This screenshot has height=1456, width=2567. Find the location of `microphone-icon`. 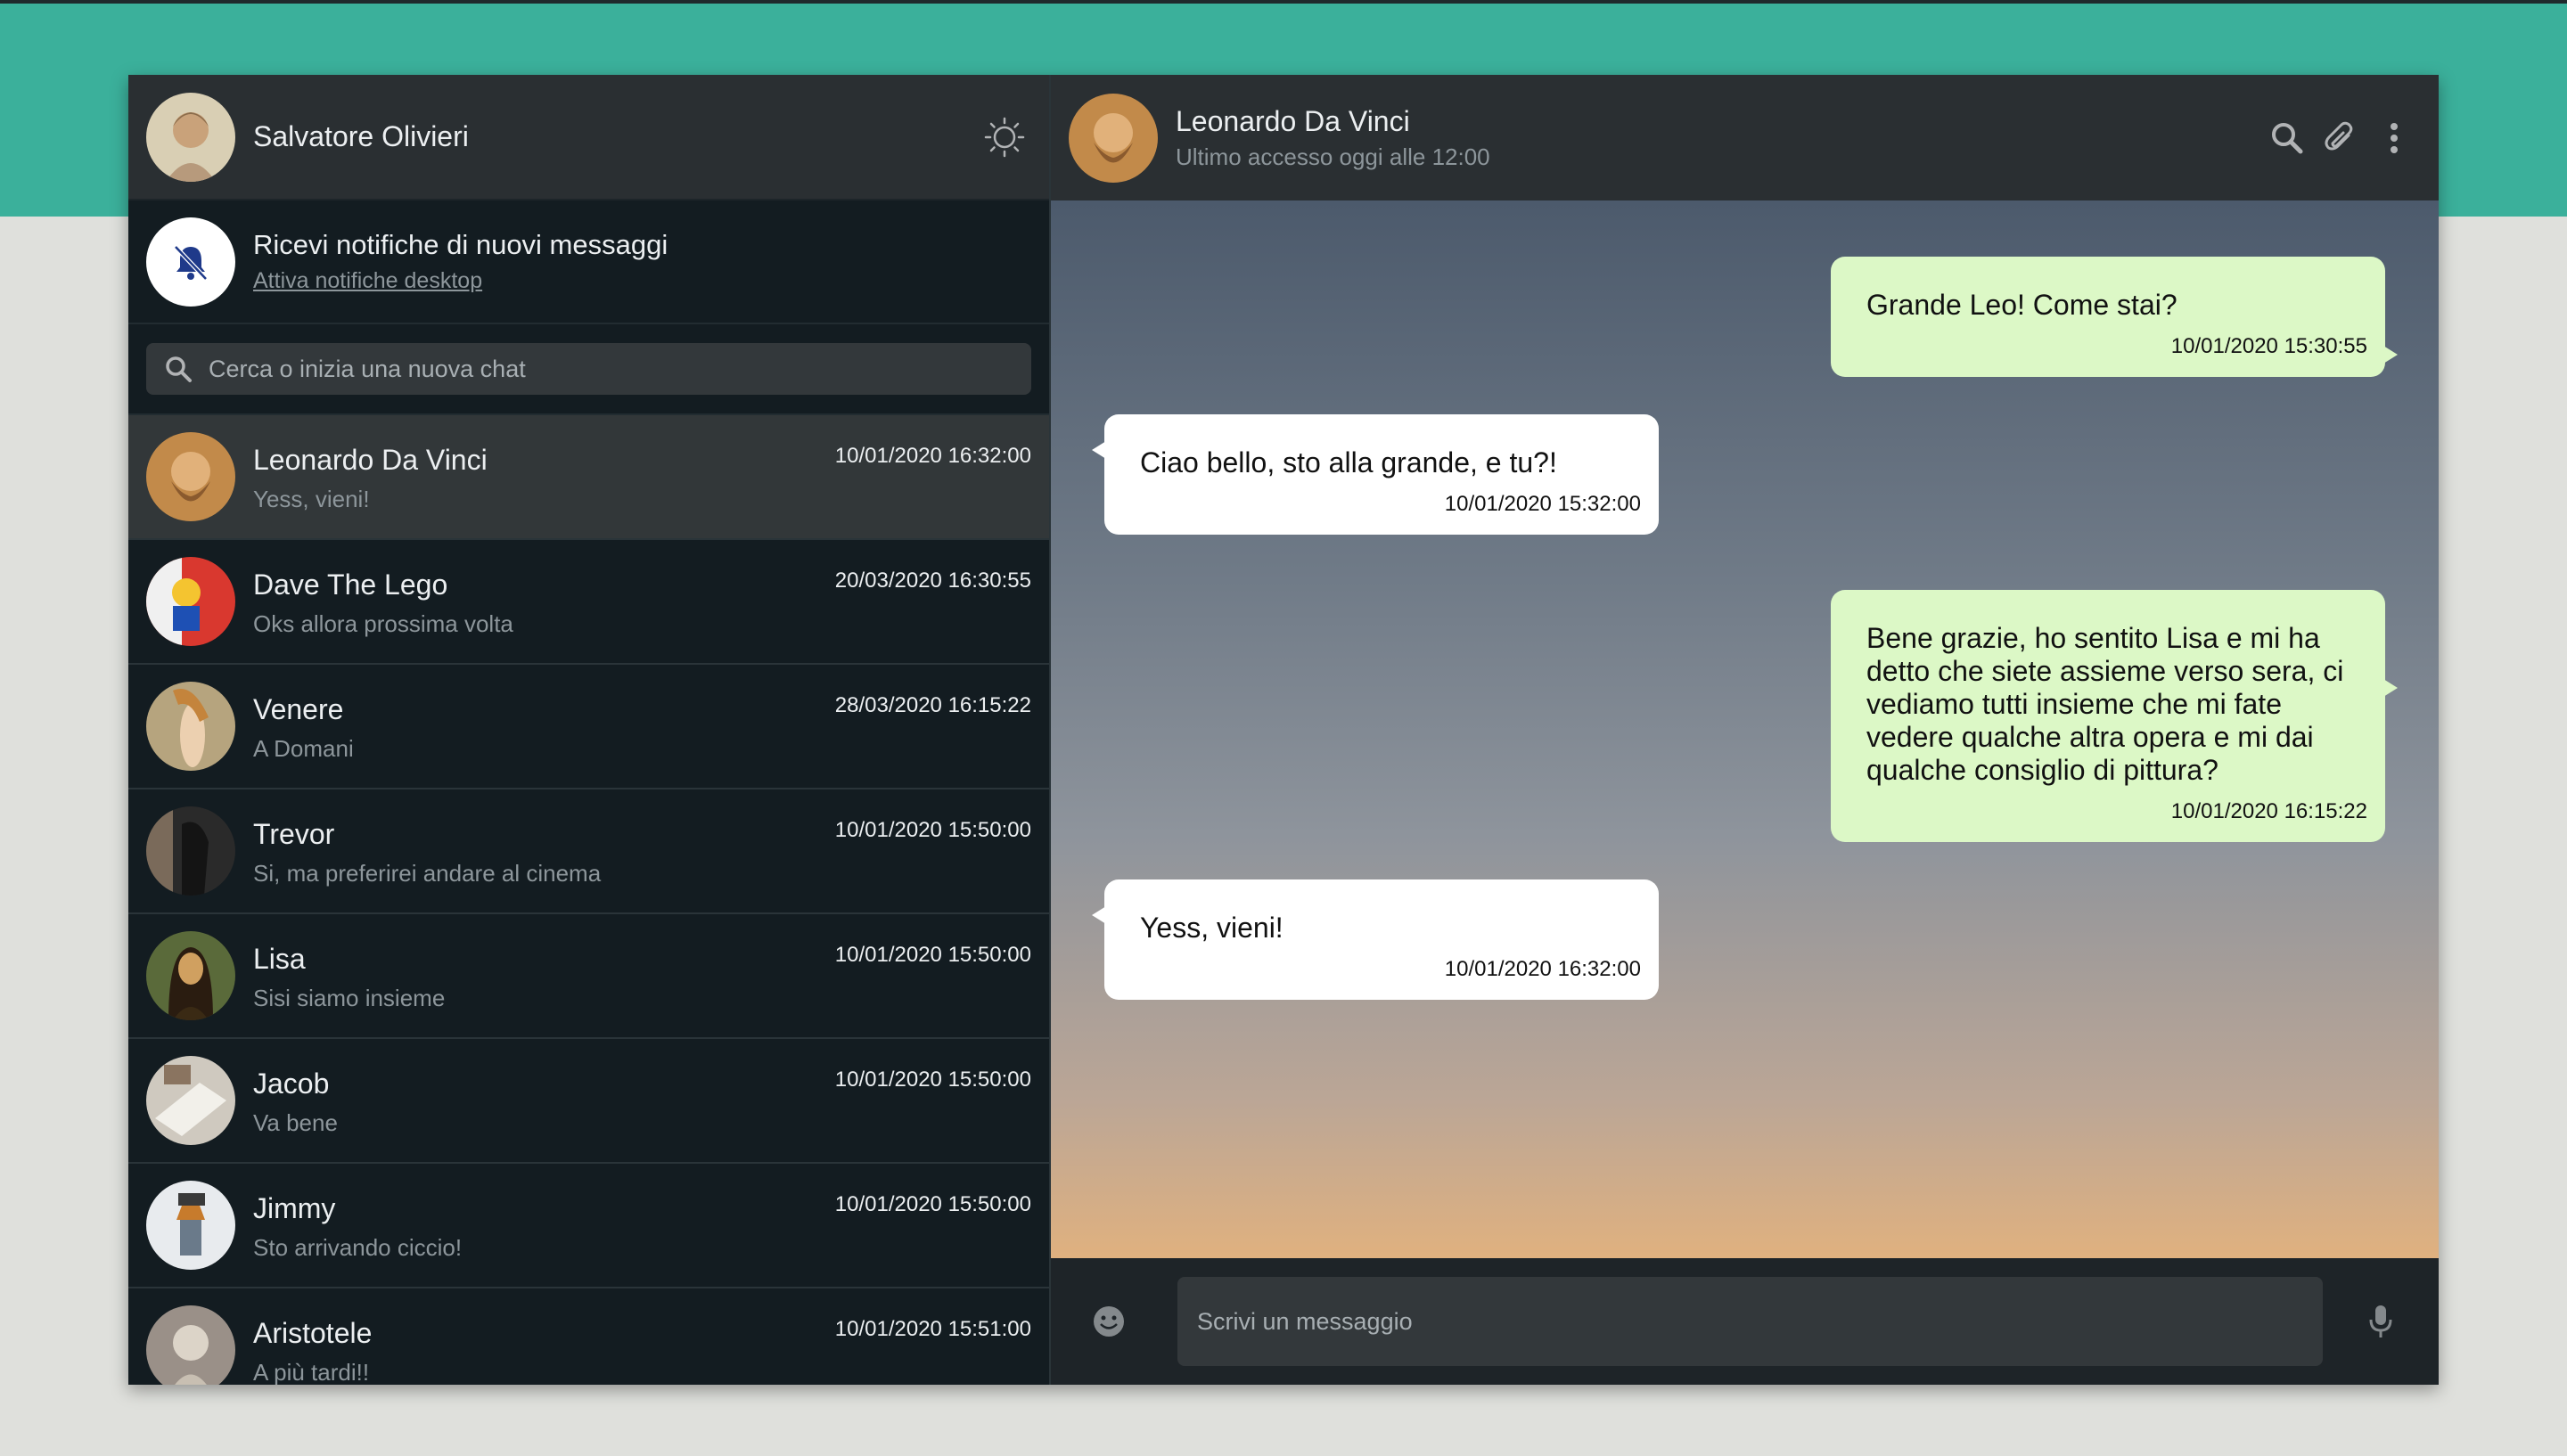

microphone-icon is located at coordinates (2380, 1321).